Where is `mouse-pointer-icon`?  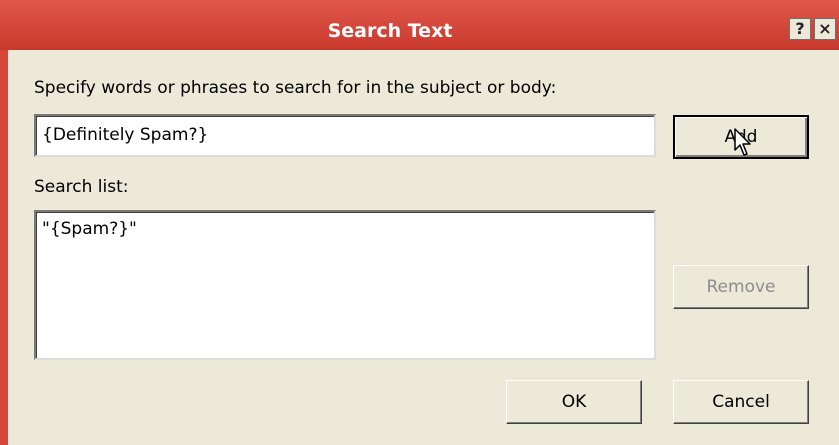 mouse-pointer-icon is located at coordinates (742, 142).